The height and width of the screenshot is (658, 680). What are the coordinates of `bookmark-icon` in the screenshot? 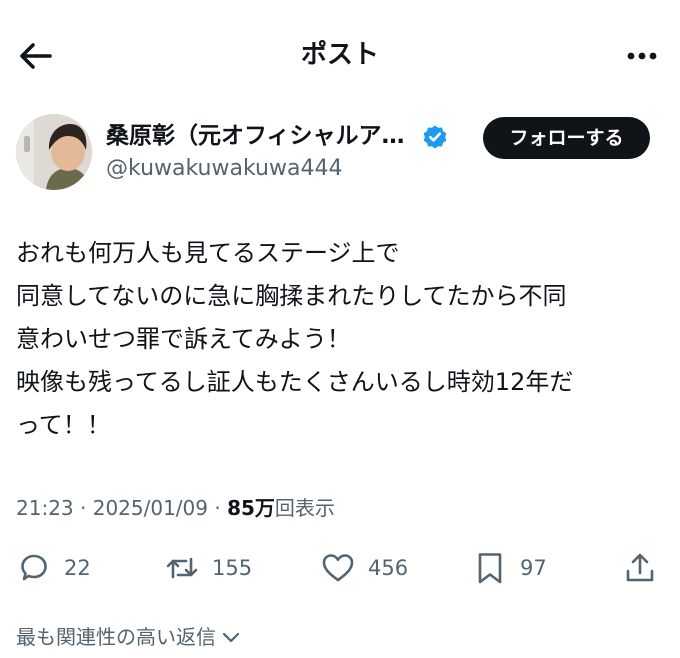 It's located at (490, 568).